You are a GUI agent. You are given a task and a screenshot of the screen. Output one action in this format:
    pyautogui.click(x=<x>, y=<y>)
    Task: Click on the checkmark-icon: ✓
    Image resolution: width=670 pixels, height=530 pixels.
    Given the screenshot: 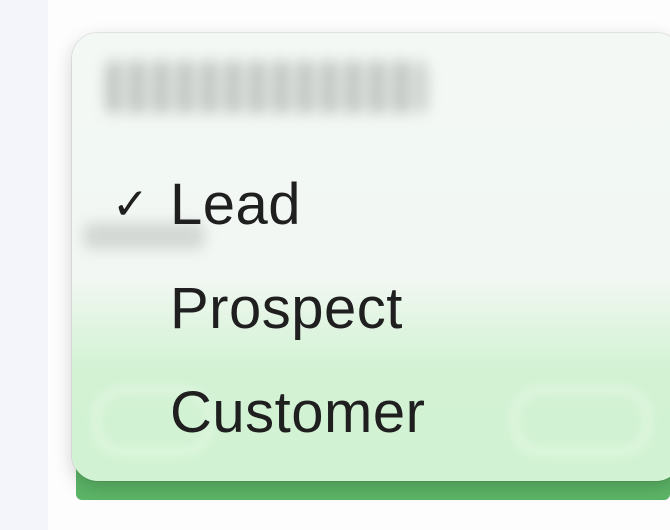 What is the action you would take?
    pyautogui.click(x=130, y=204)
    